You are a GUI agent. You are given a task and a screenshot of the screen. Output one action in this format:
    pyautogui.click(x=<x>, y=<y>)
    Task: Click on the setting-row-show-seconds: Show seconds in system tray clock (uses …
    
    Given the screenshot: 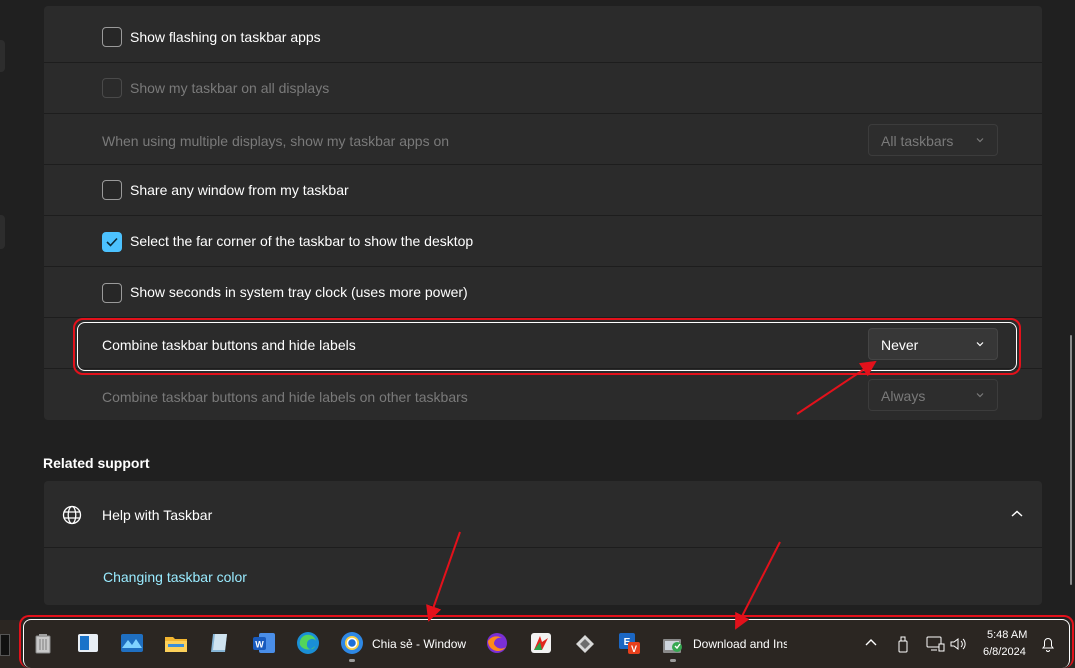 What is the action you would take?
    pyautogui.click(x=543, y=292)
    